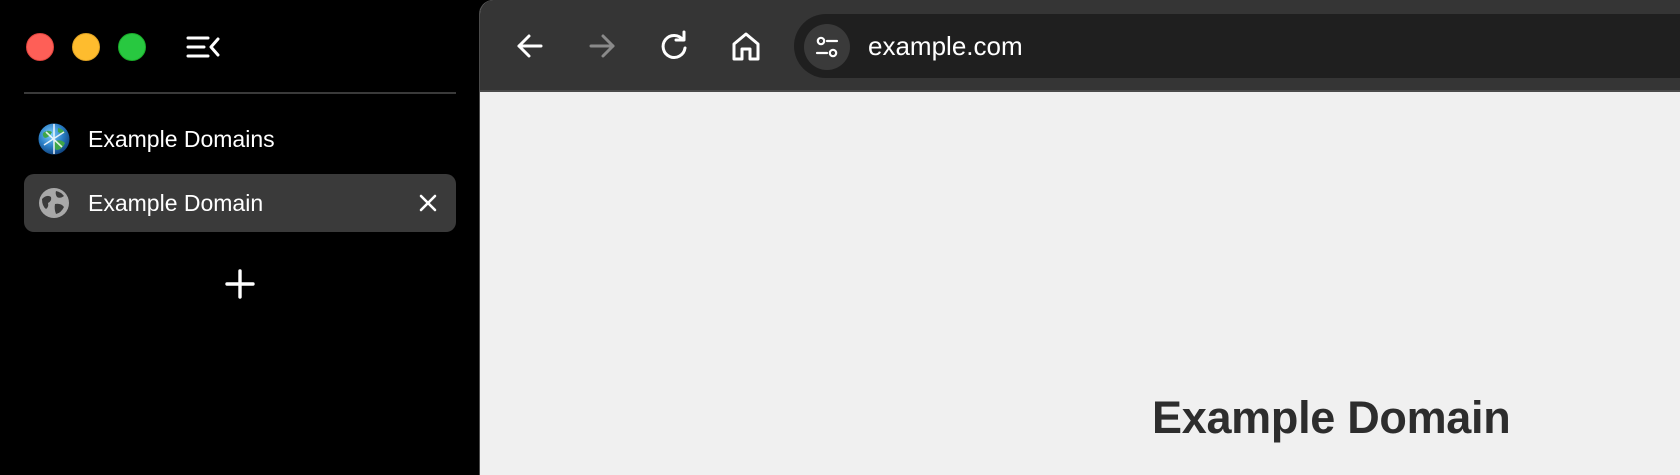  What do you see at coordinates (240, 284) in the screenshot?
I see `plus-icon` at bounding box center [240, 284].